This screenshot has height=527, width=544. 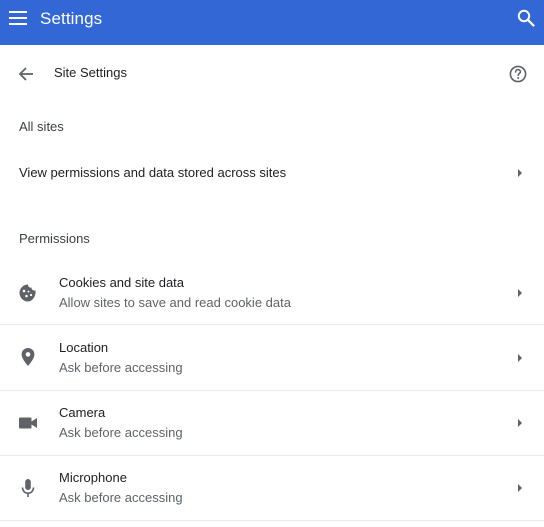 What do you see at coordinates (272, 423) in the screenshot?
I see `permission-row-camera: Camera Ask before accessing` at bounding box center [272, 423].